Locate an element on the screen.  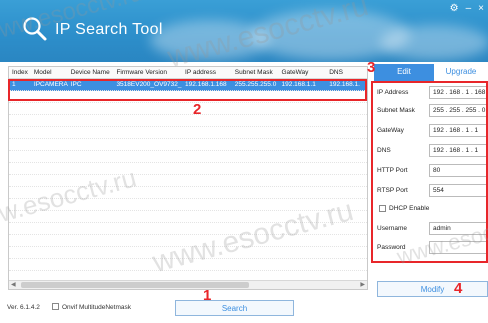
onvif-checkbox is located at coordinates (55, 306).